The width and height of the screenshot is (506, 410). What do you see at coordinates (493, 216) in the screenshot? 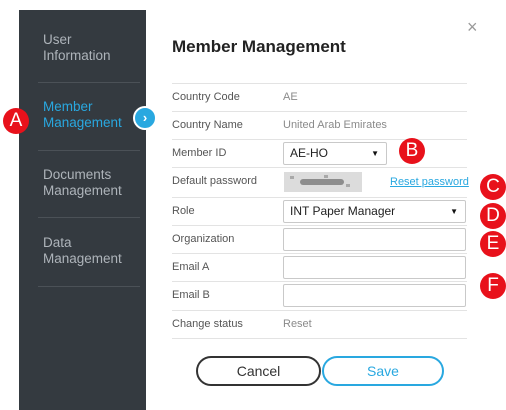
I see `marker-d: D` at bounding box center [493, 216].